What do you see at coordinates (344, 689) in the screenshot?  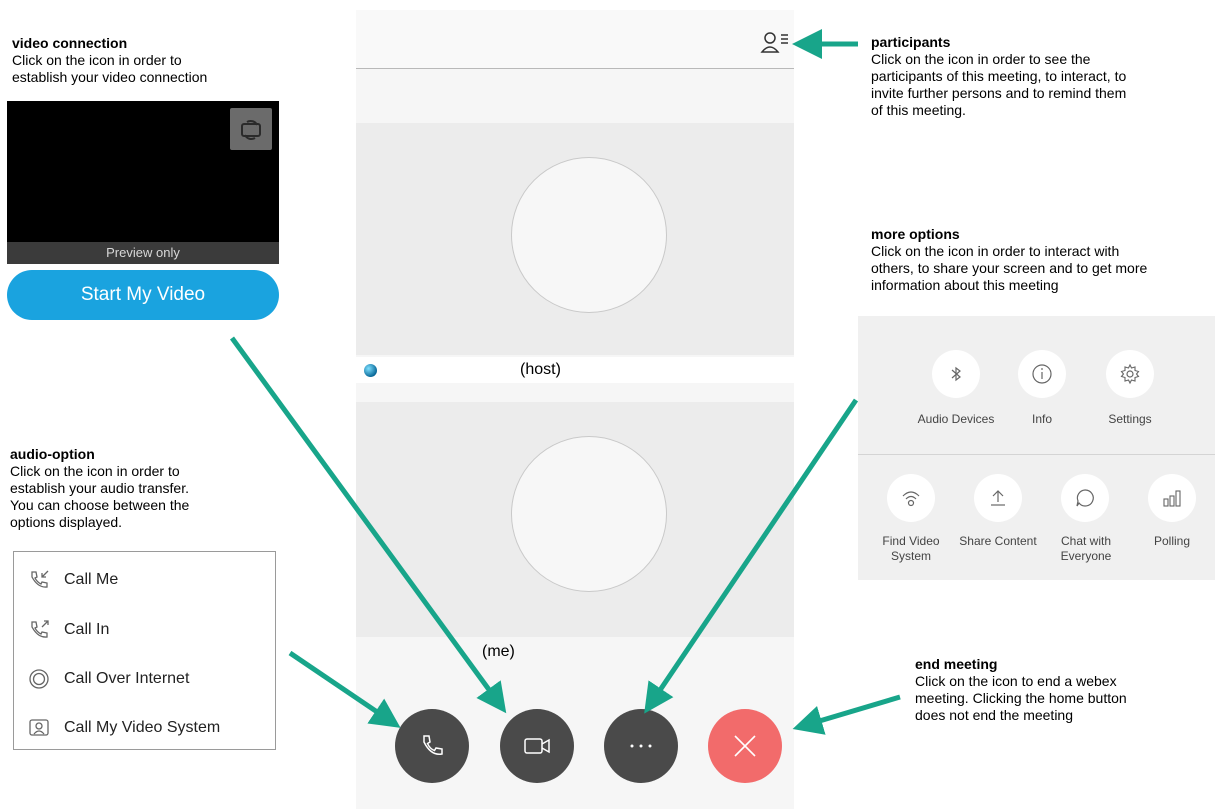 I see `arrow-to-audio-button` at bounding box center [344, 689].